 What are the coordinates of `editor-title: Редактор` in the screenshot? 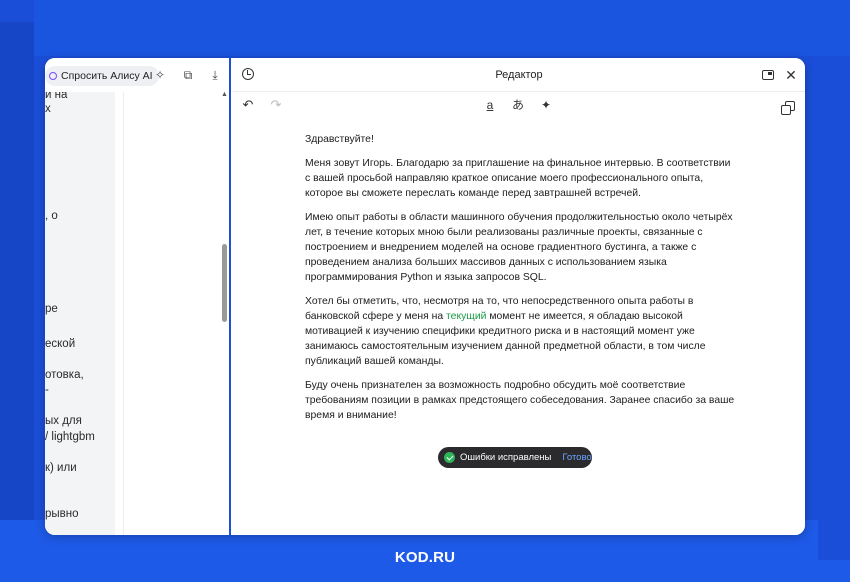 It's located at (519, 75).